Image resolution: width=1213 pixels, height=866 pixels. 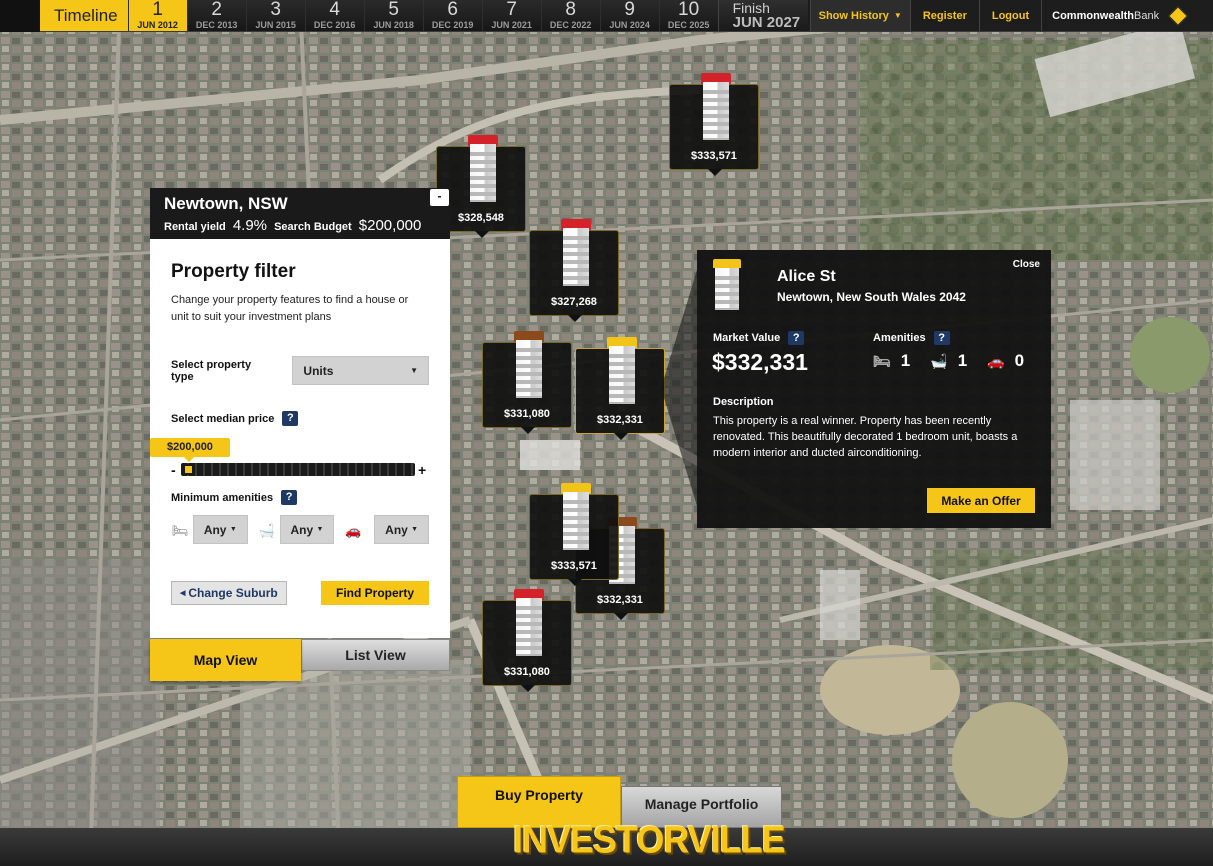 I want to click on timeline-step-2: 2 DEC 2013, so click(x=216, y=15).